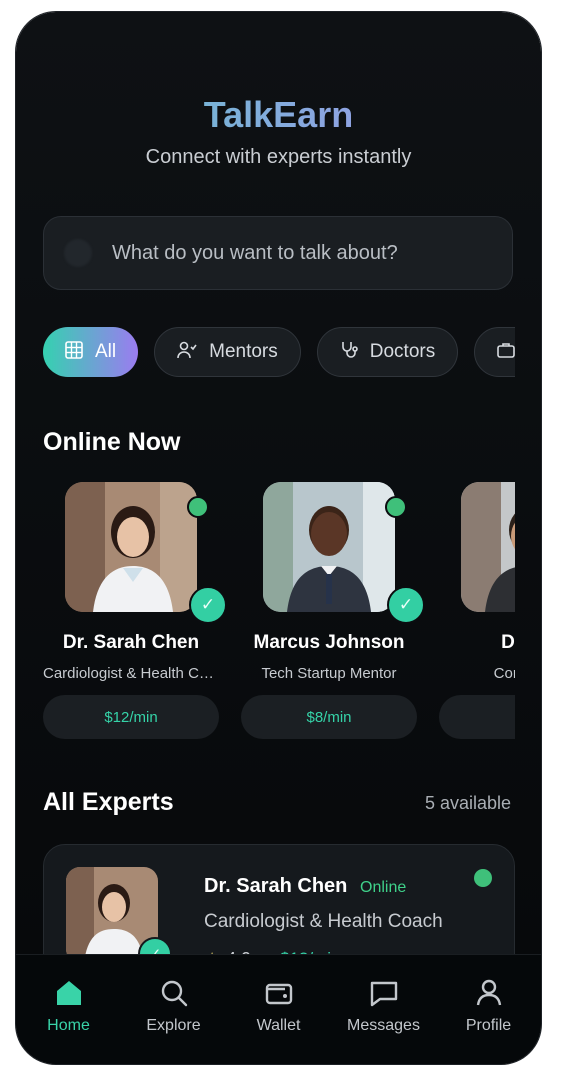 Image resolution: width=563 pixels, height=1079 pixels. I want to click on tab-profile: Profile, so click(489, 1006).